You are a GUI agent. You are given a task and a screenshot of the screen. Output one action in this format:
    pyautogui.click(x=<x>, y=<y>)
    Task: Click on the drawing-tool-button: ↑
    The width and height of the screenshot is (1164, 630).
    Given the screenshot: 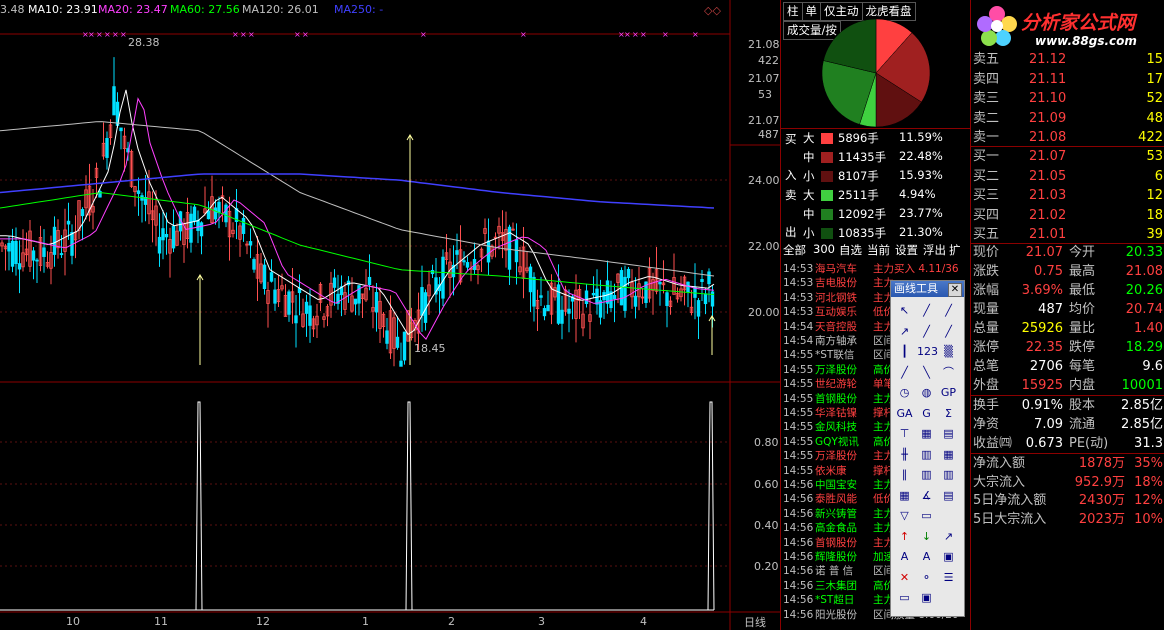 What is the action you would take?
    pyautogui.click(x=904, y=536)
    